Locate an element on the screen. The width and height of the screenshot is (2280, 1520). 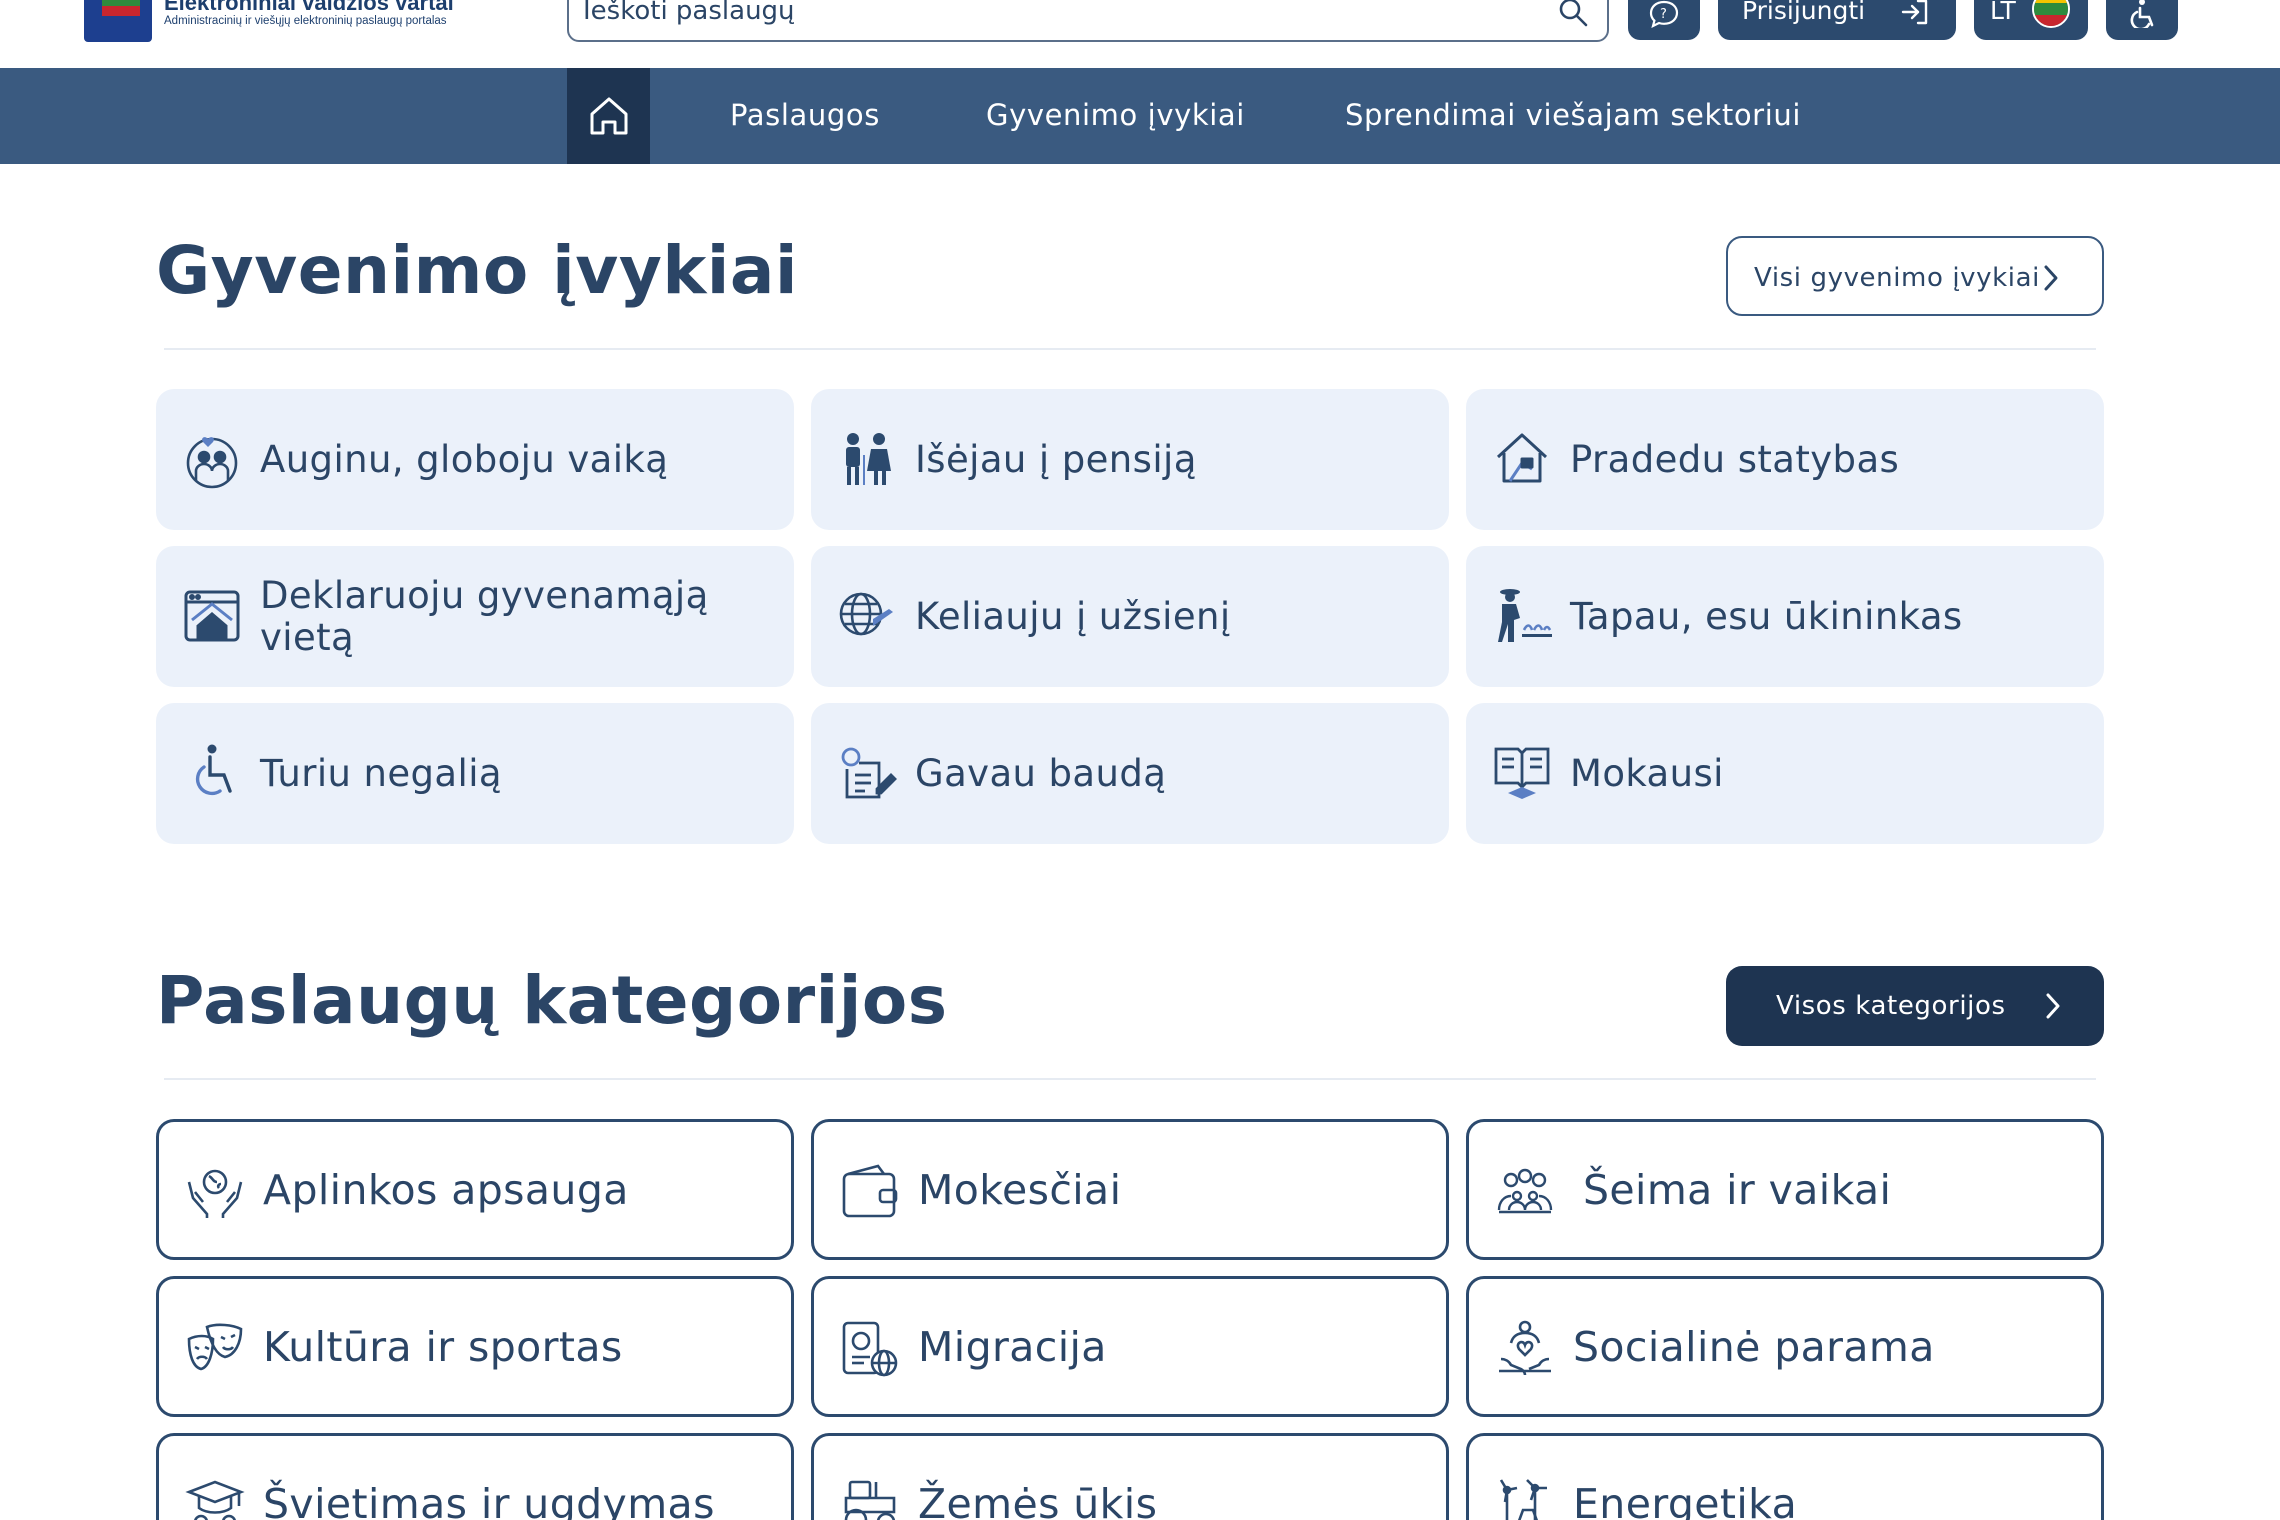
home-window-icon is located at coordinates (212, 616).